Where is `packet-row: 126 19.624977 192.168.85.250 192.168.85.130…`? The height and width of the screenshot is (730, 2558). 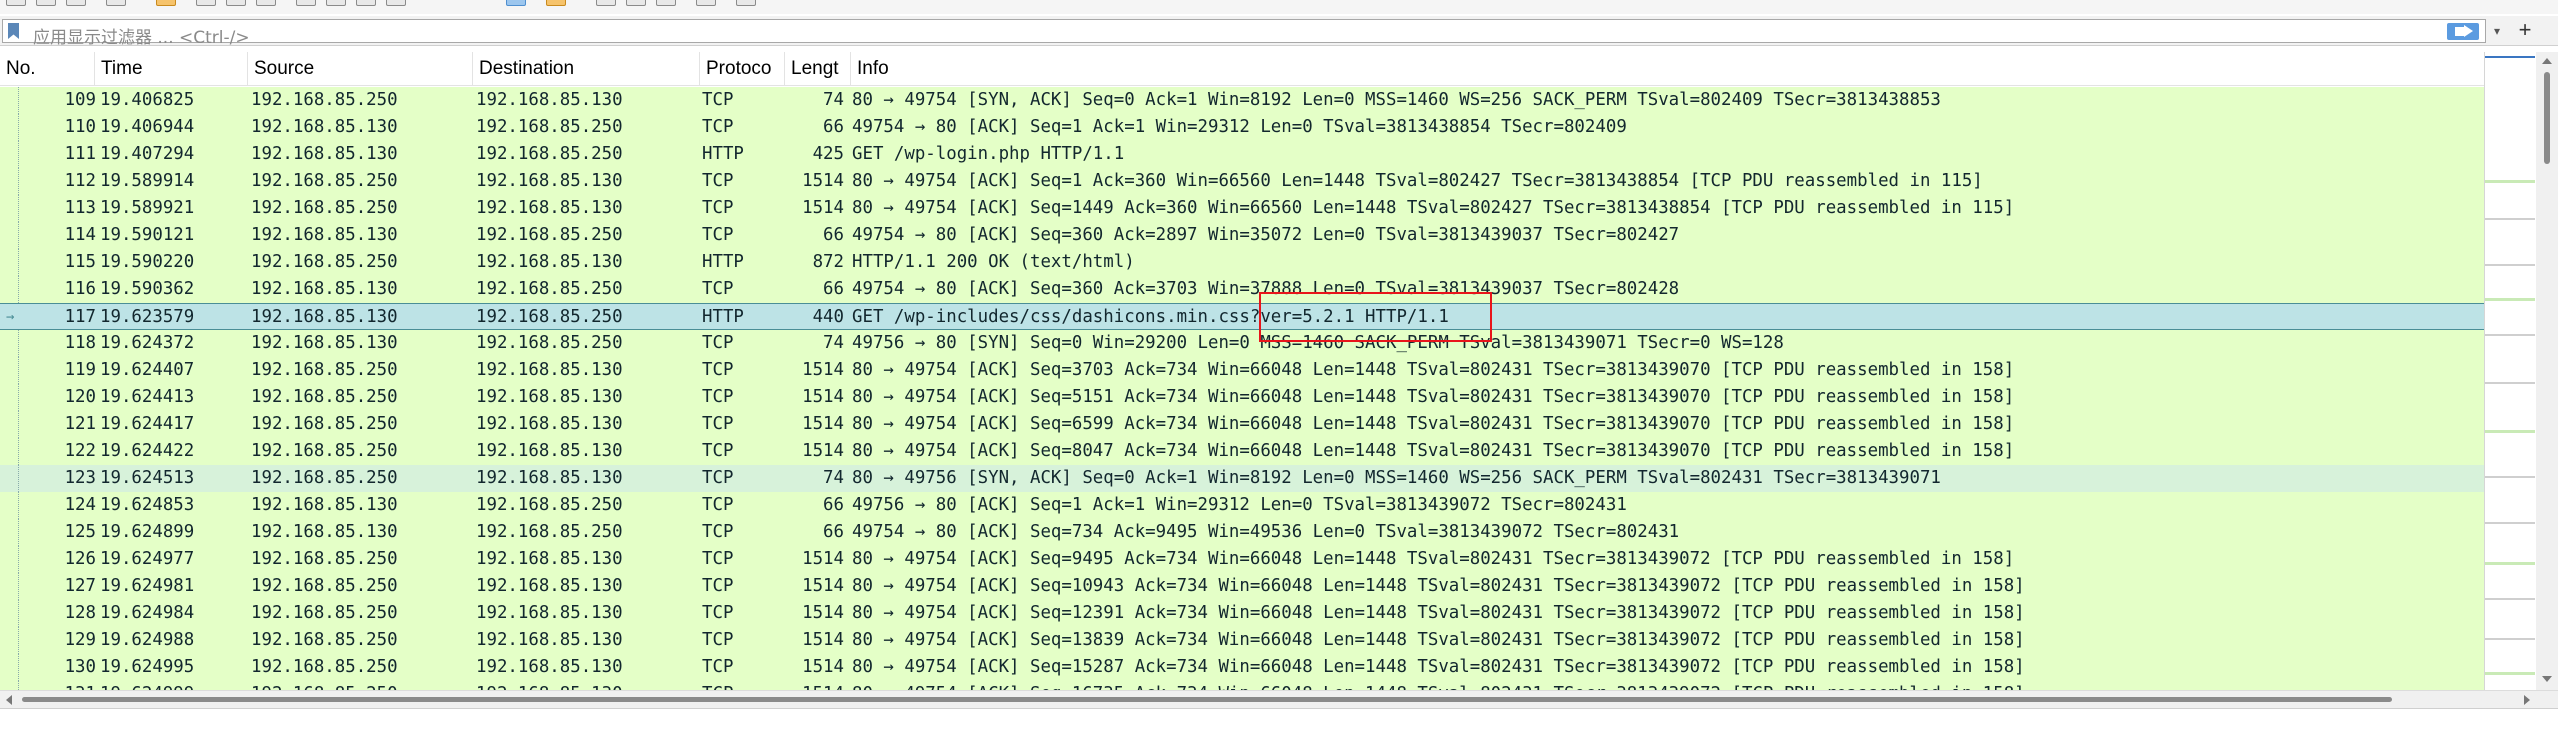 packet-row: 126 19.624977 192.168.85.250 192.168.85.130… is located at coordinates (1242, 559).